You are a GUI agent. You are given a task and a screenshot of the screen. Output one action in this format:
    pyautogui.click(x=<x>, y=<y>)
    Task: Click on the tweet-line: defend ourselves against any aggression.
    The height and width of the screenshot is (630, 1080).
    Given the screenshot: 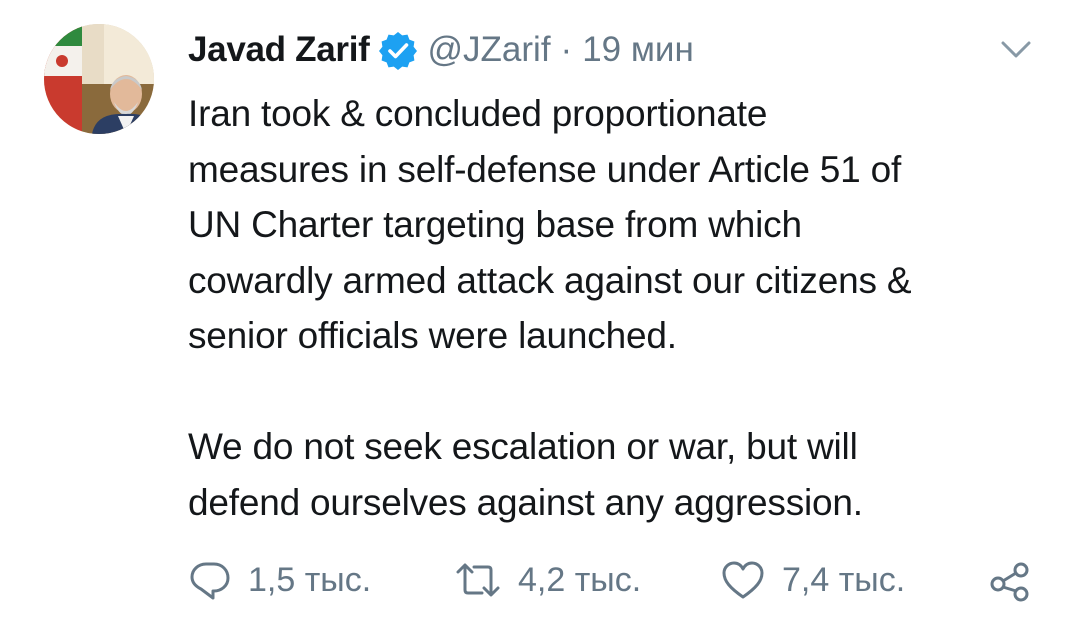 What is the action you would take?
    pyautogui.click(x=525, y=502)
    